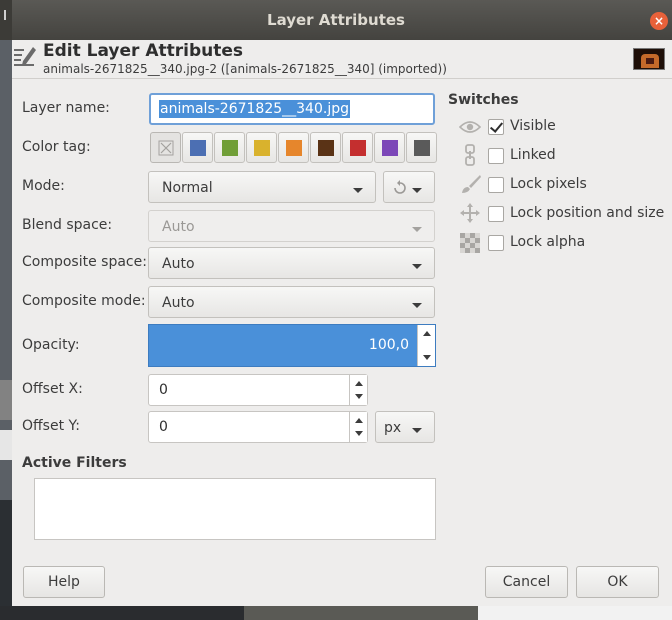 The width and height of the screenshot is (672, 620). What do you see at coordinates (6, 20) in the screenshot?
I see `titlebar-edge` at bounding box center [6, 20].